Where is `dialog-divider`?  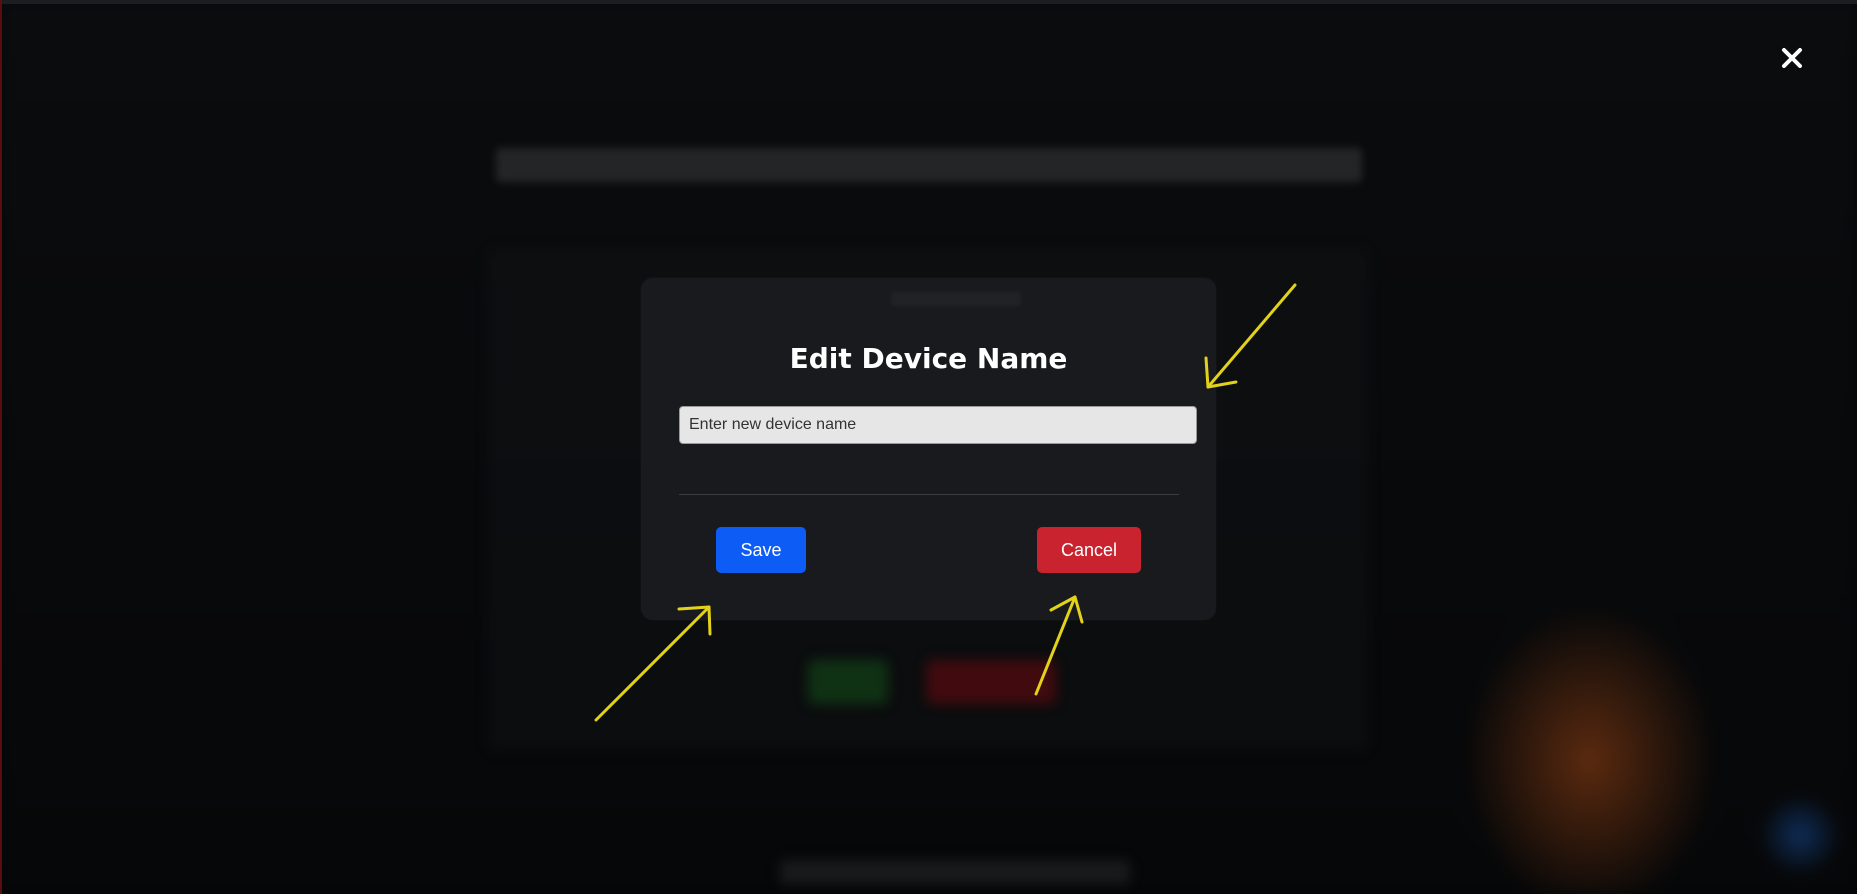 dialog-divider is located at coordinates (929, 494).